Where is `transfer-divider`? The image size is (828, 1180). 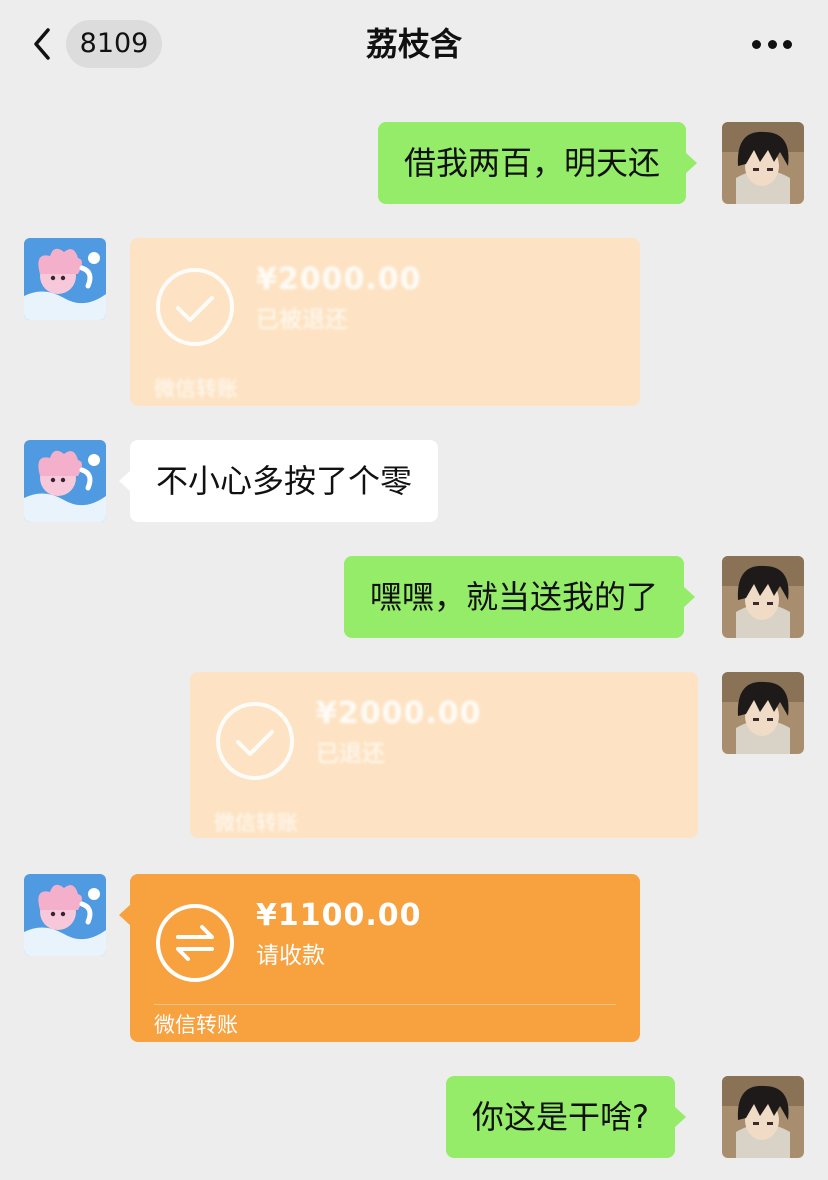
transfer-divider is located at coordinates (385, 1004).